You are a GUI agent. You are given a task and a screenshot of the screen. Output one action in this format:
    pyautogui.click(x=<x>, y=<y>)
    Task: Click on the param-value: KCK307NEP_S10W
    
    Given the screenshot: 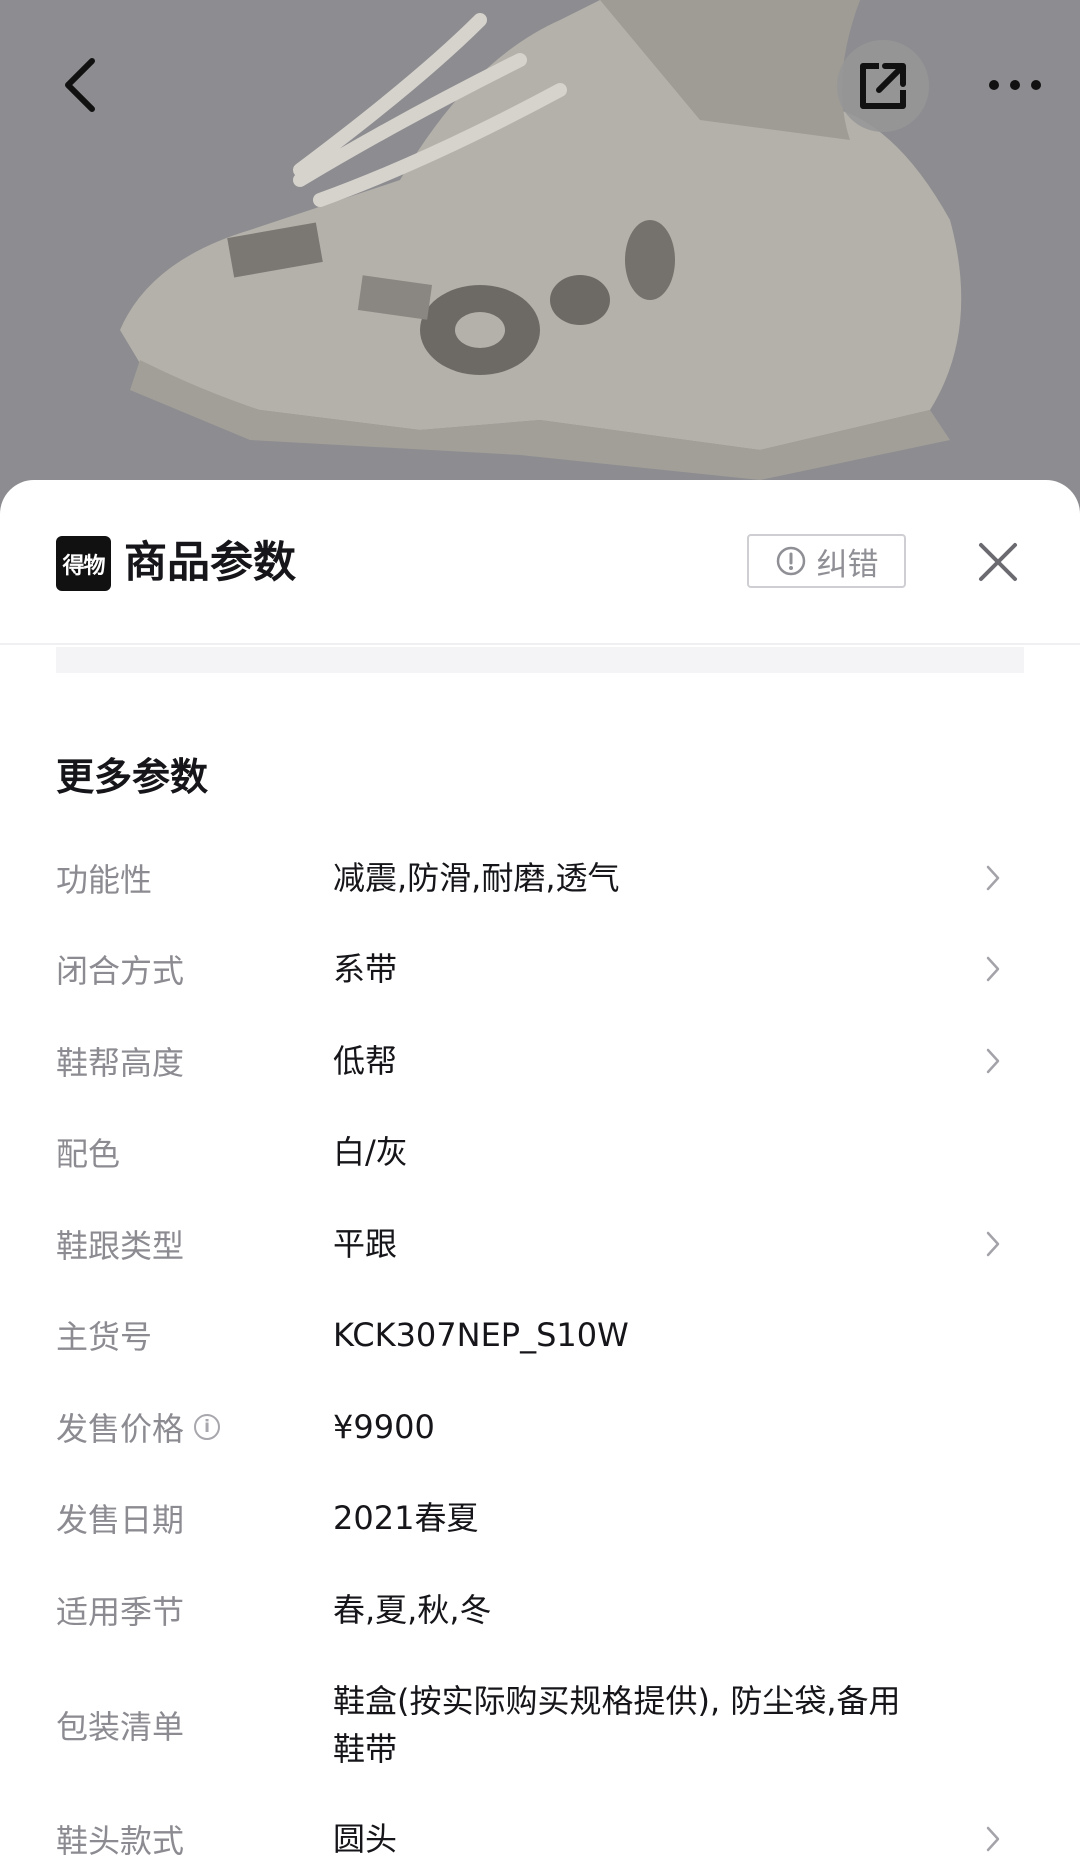 What is the action you would take?
    pyautogui.click(x=481, y=1335)
    